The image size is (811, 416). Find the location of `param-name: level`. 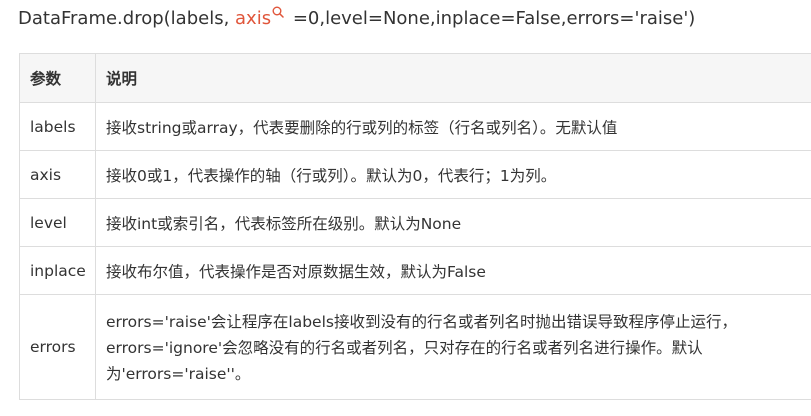

param-name: level is located at coordinates (57, 222).